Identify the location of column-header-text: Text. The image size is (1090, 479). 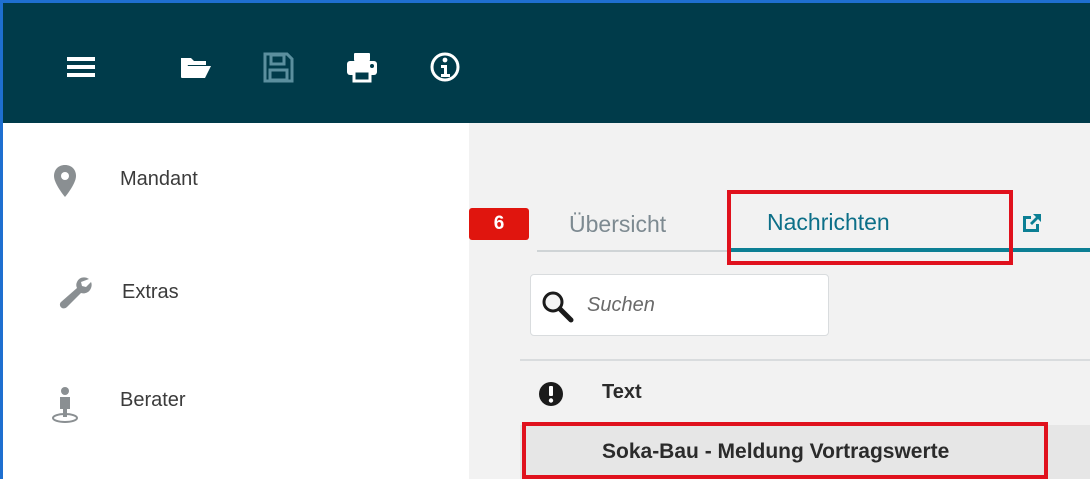
(622, 392).